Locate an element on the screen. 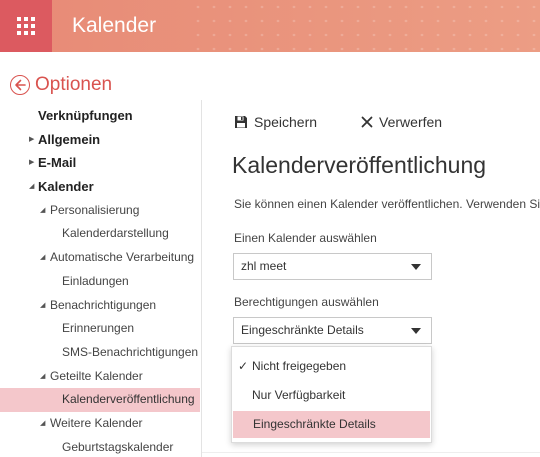 The image size is (540, 457). permission-select: Eingeschränkte Details is located at coordinates (332, 330).